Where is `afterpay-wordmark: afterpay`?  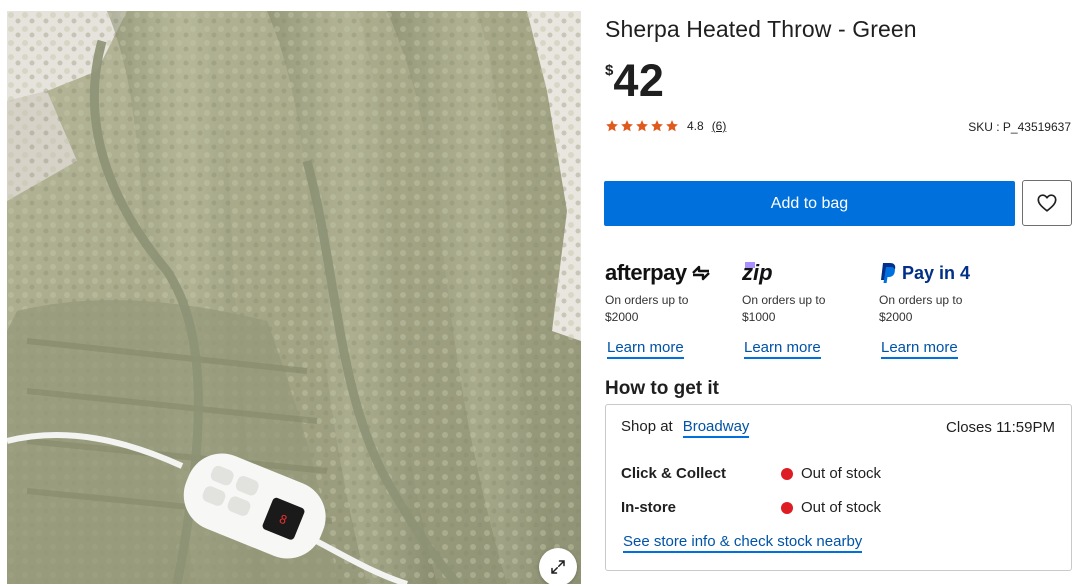
afterpay-wordmark: afterpay is located at coordinates (646, 272).